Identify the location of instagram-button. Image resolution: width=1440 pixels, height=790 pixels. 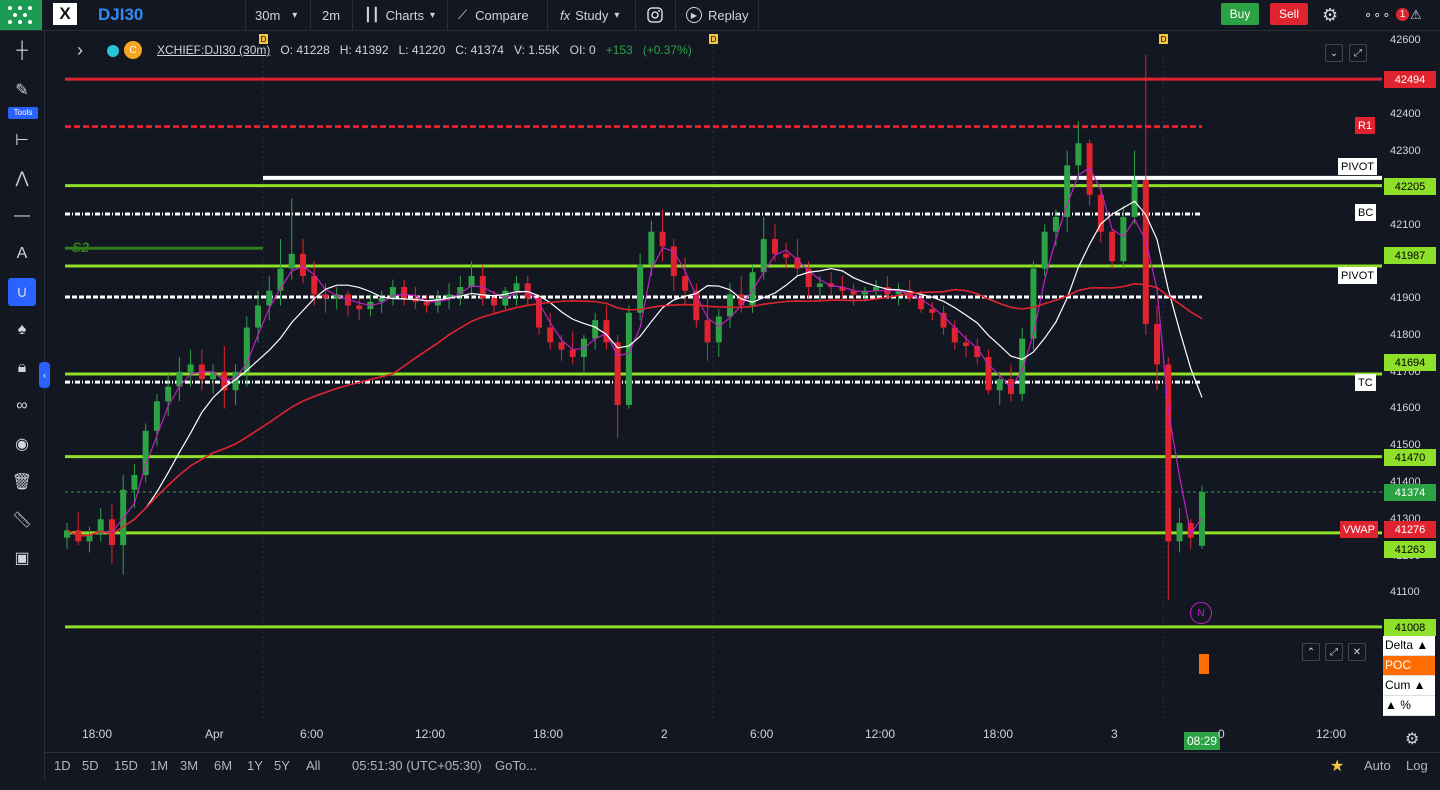
(655, 15).